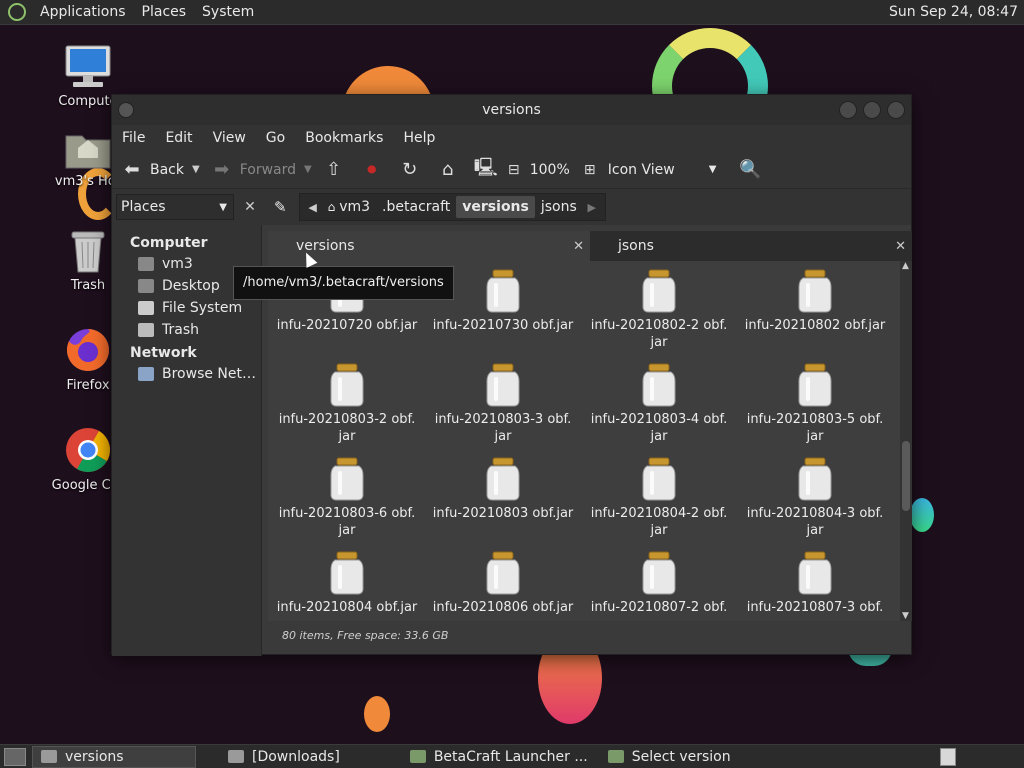 Image resolution: width=1024 pixels, height=768 pixels. Describe the element at coordinates (88, 101) in the screenshot. I see `desktop-icon-label: Compute` at that location.